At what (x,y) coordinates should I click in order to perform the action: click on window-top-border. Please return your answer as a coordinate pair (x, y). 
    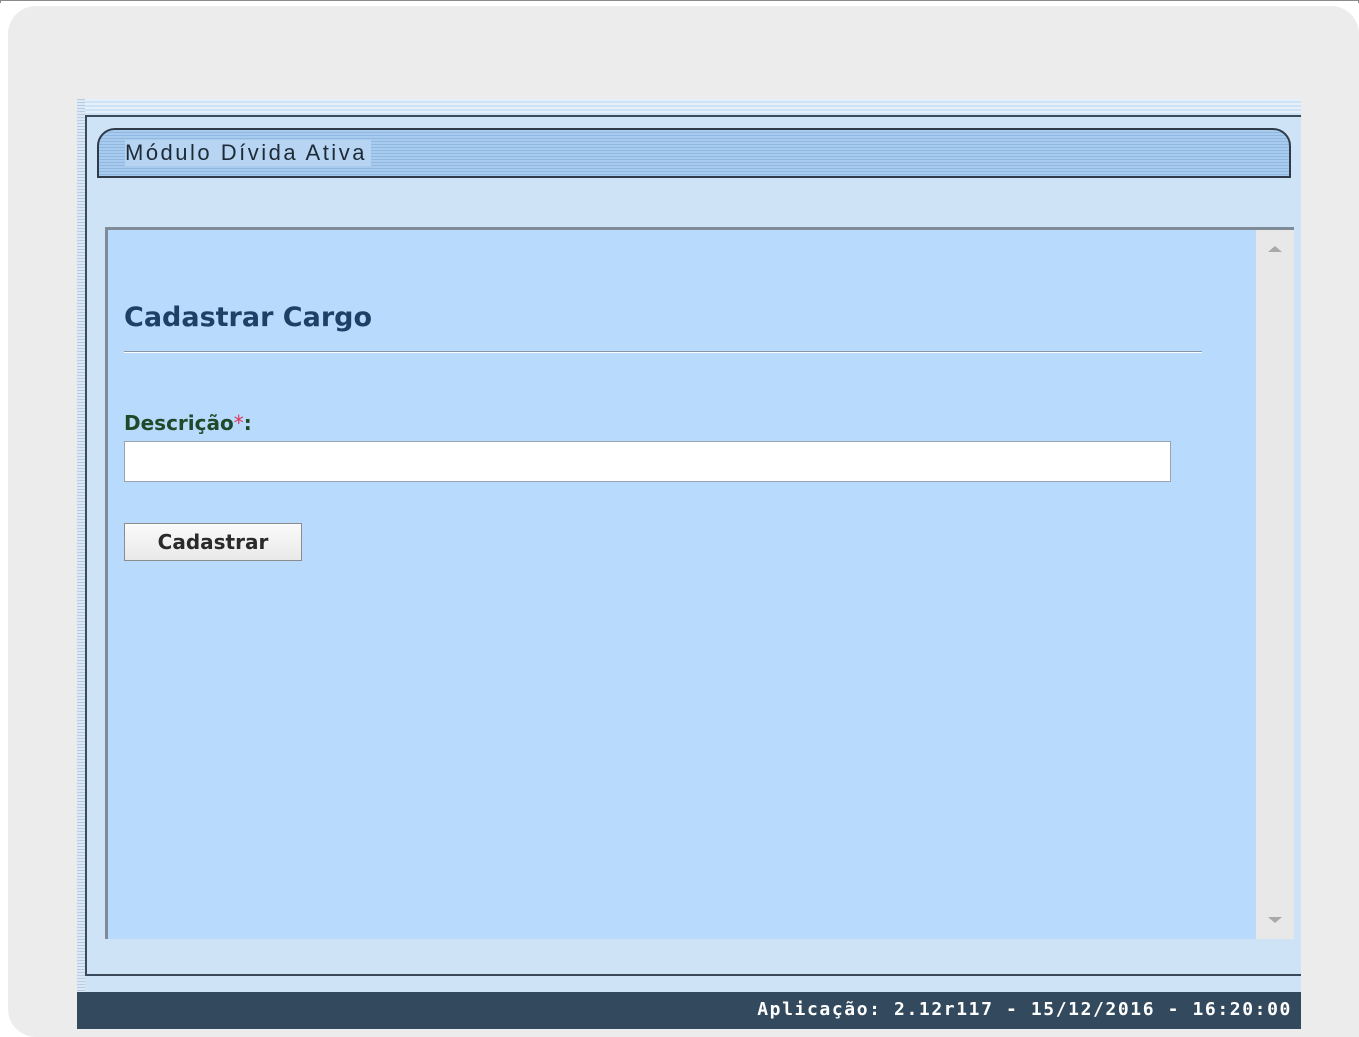
    Looking at the image, I should click on (679, 1).